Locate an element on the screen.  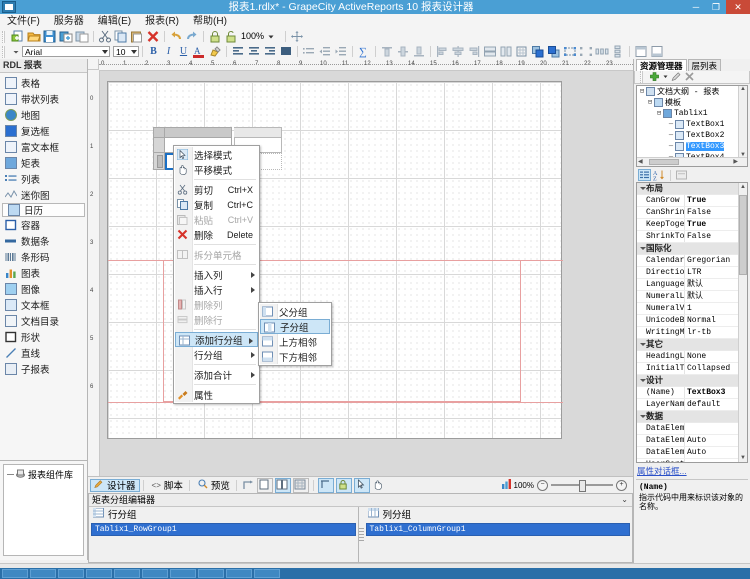
bring-to-front-icon is located at coordinates (538, 51).